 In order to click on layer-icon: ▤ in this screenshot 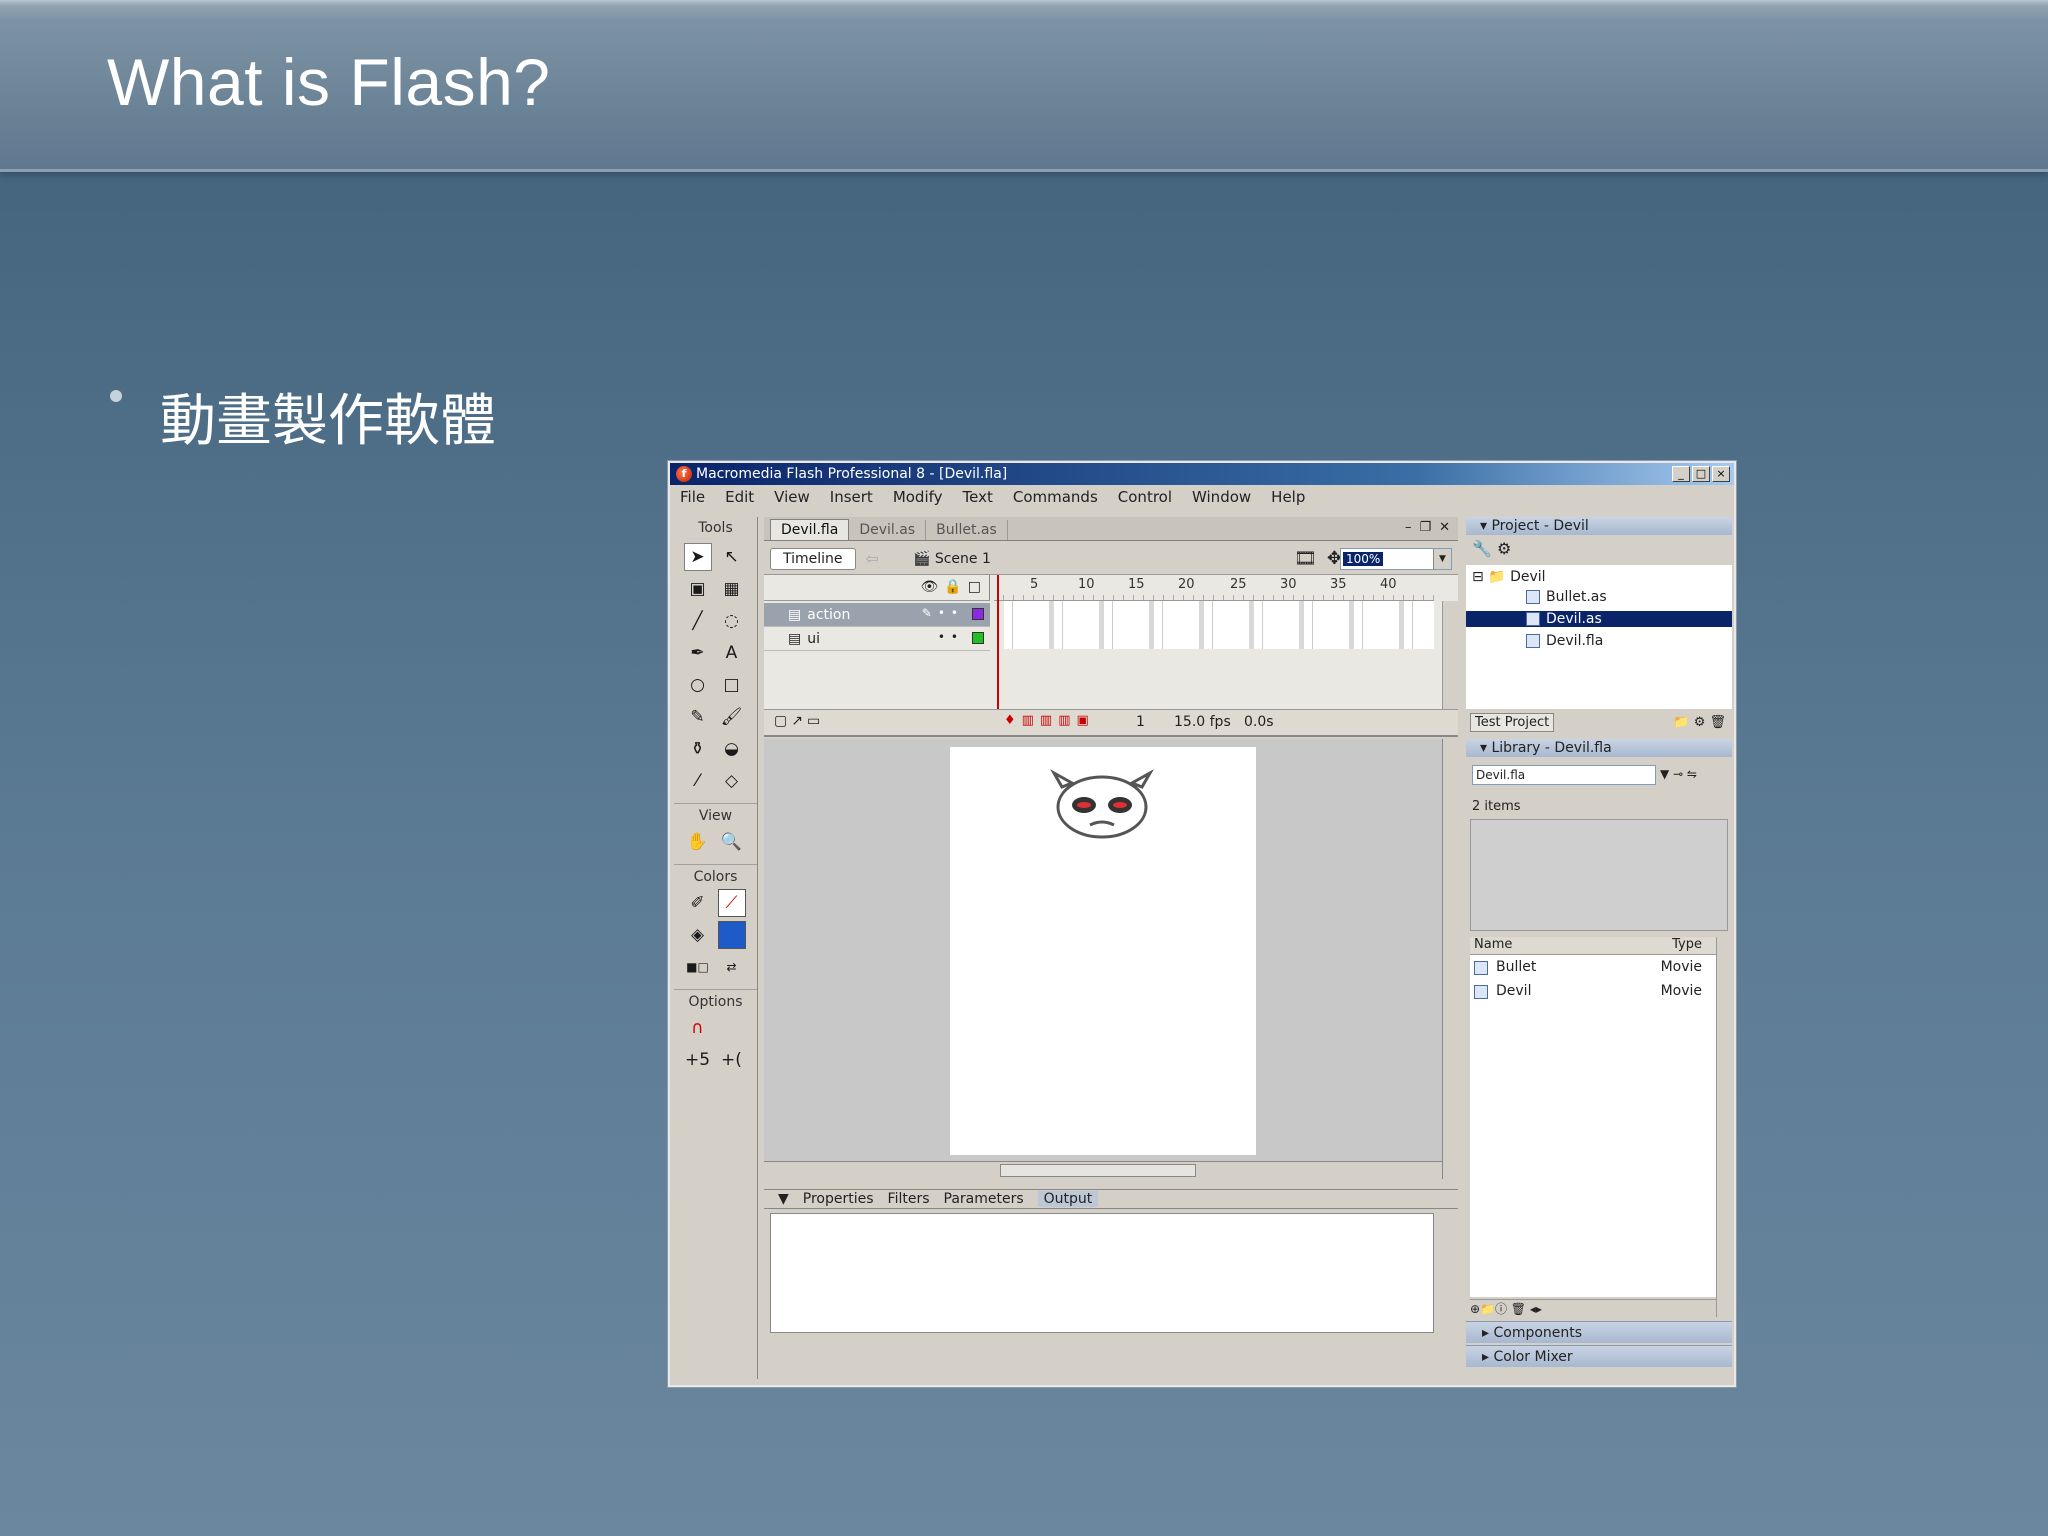, I will do `click(795, 638)`.